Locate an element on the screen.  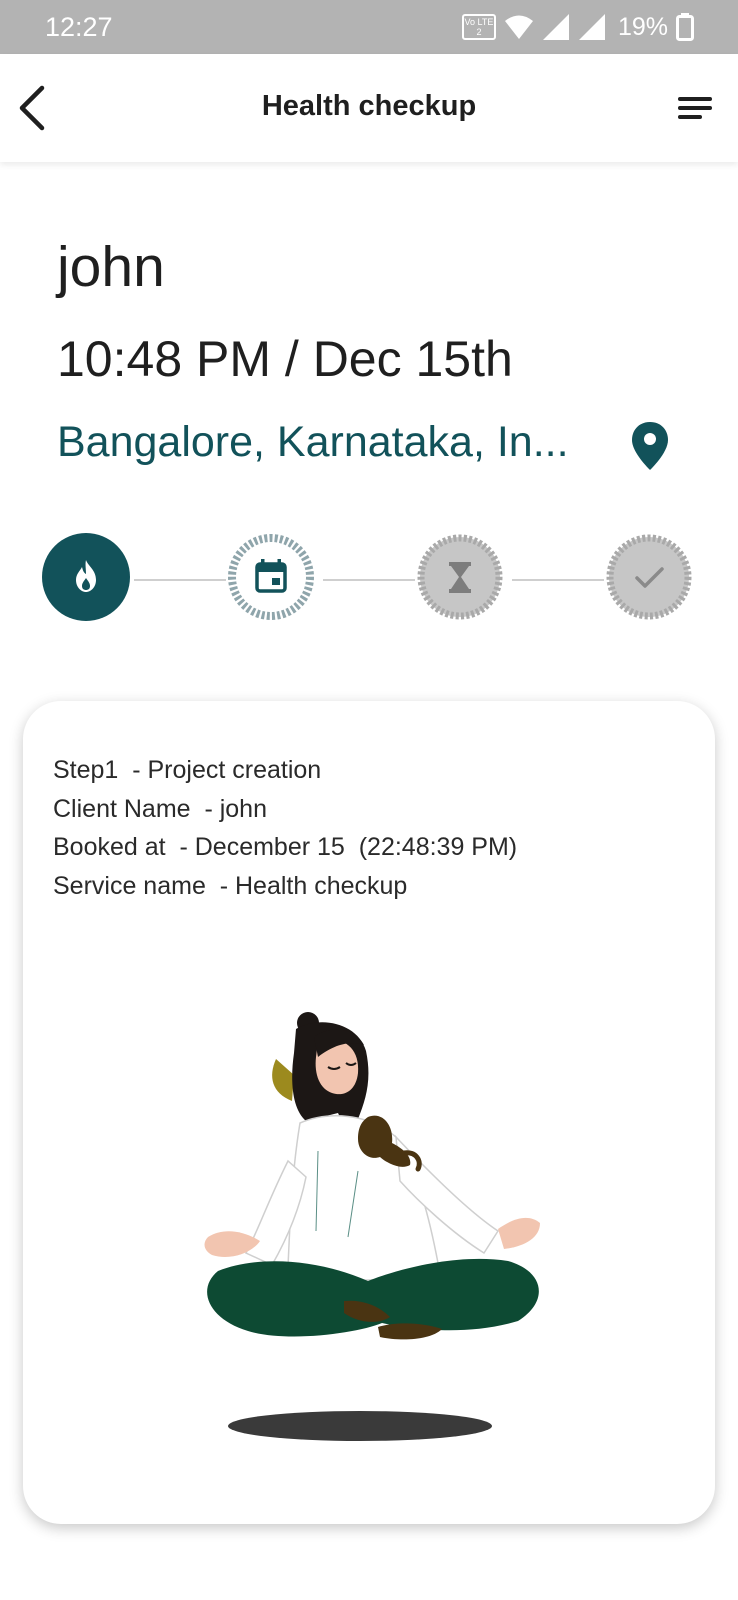
detail-service-name: Service name - Health checkup is located at coordinates (230, 885).